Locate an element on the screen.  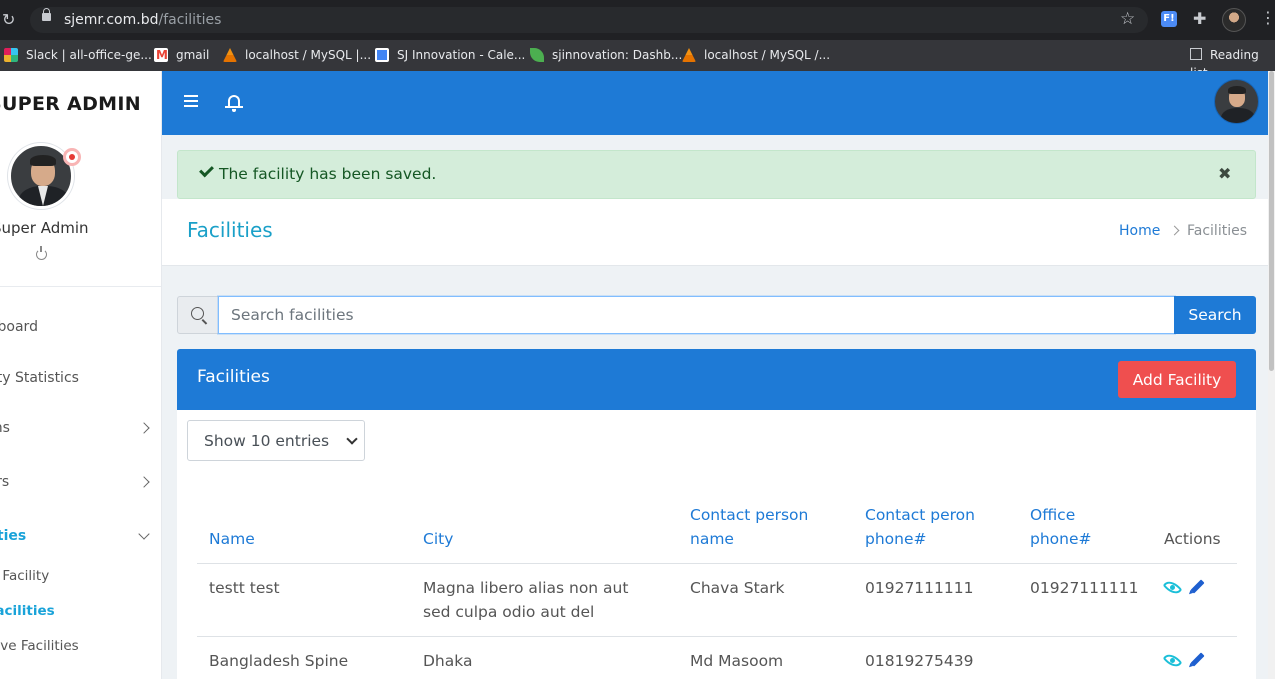
lock-icon is located at coordinates (46, 14).